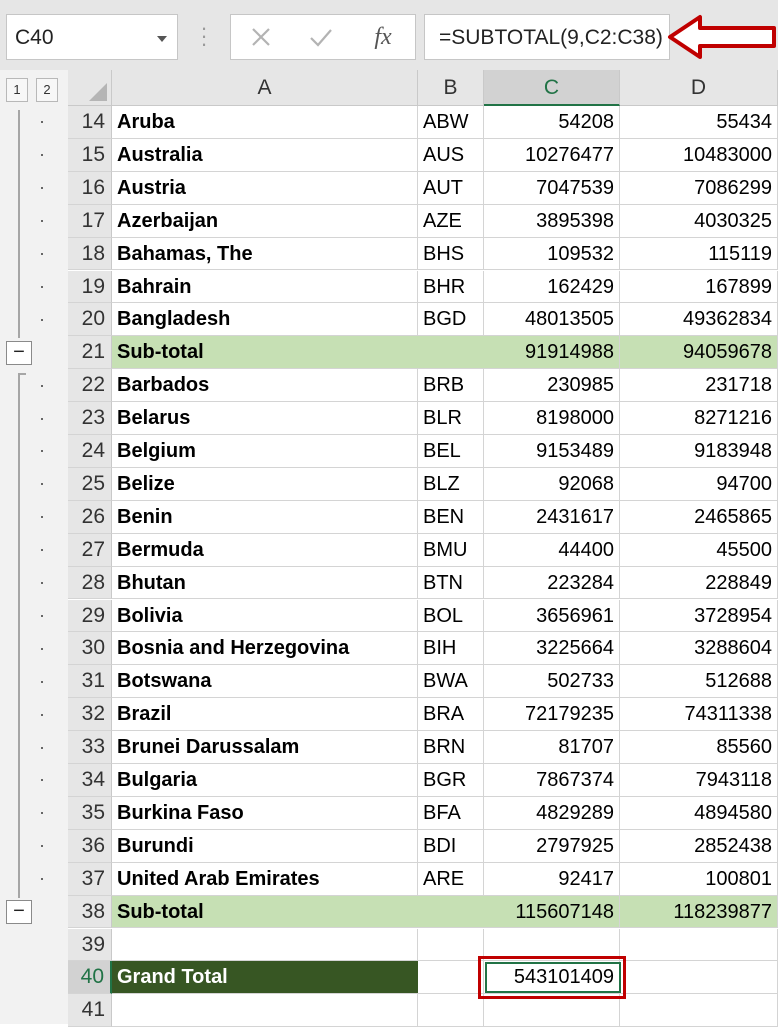  What do you see at coordinates (90, 517) in the screenshot?
I see `row-header: 26` at bounding box center [90, 517].